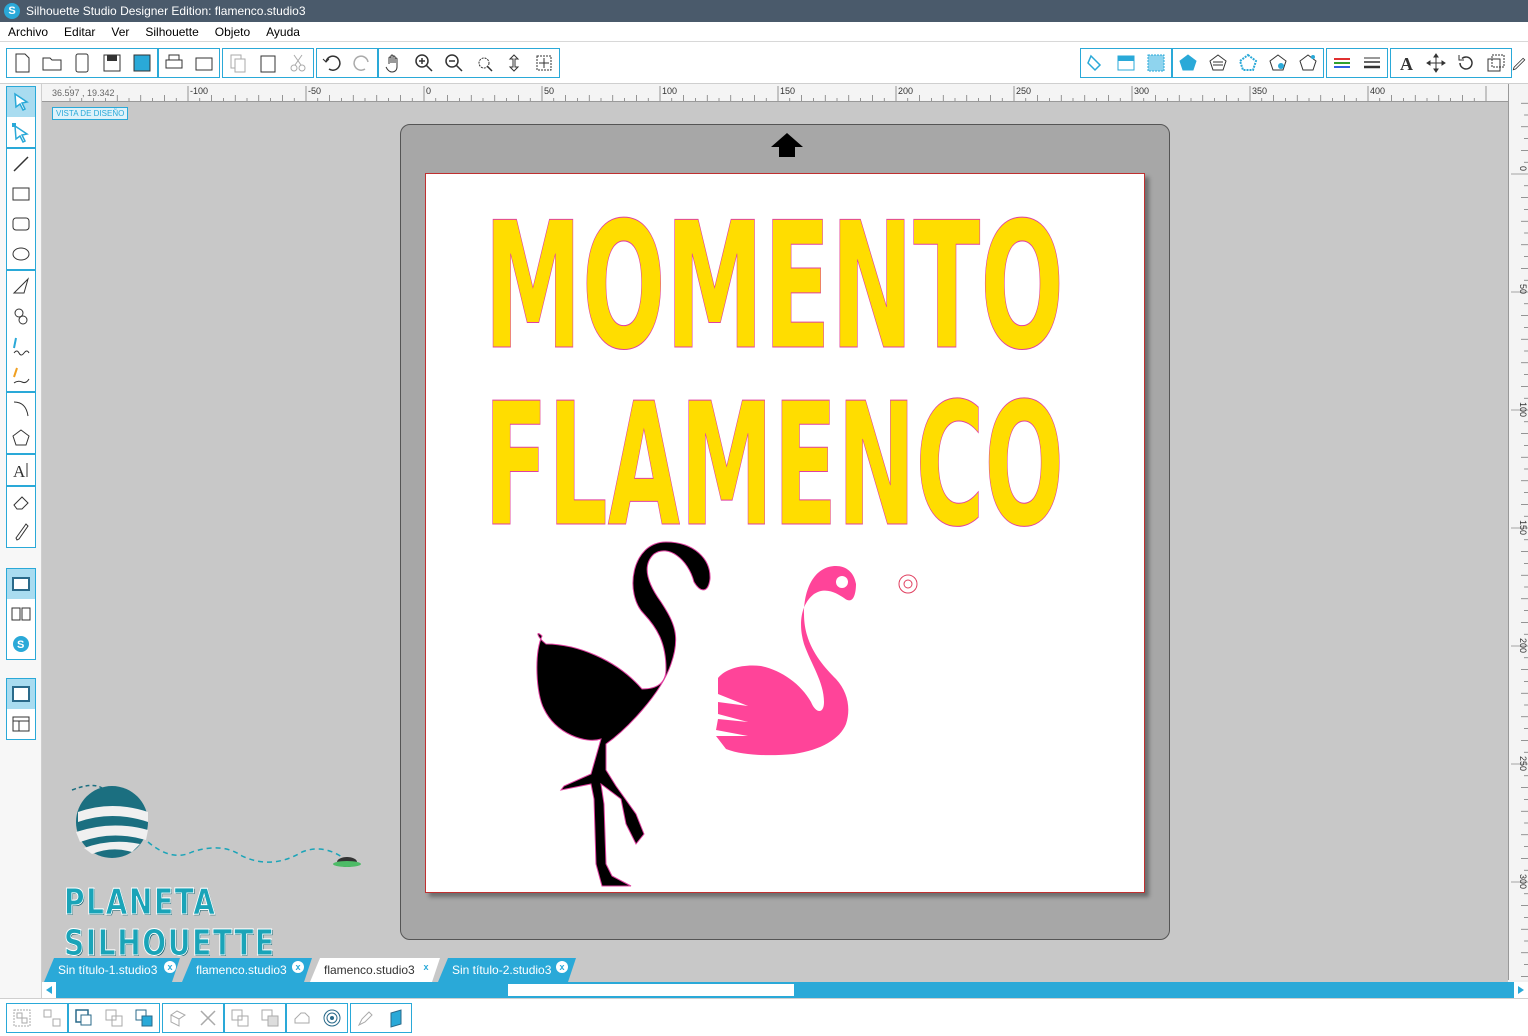 This screenshot has height=1036, width=1528. Describe the element at coordinates (21, 584) in the screenshot. I see `design-view-button` at that location.